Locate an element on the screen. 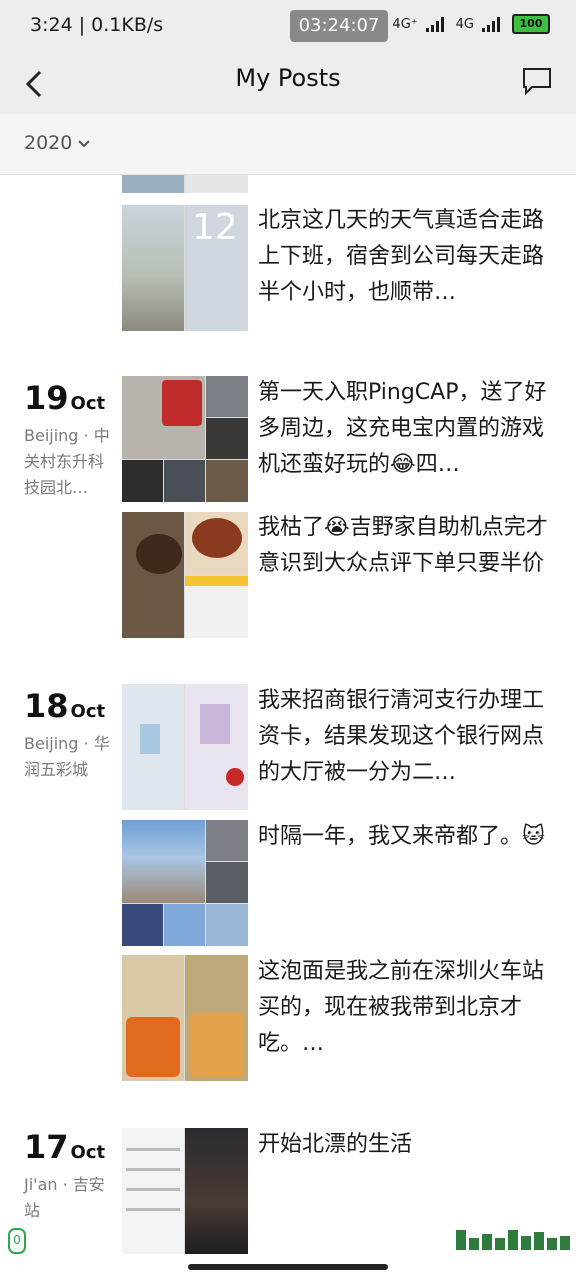 This screenshot has height=1280, width=576. post-thumbnail: 12 is located at coordinates (185, 268).